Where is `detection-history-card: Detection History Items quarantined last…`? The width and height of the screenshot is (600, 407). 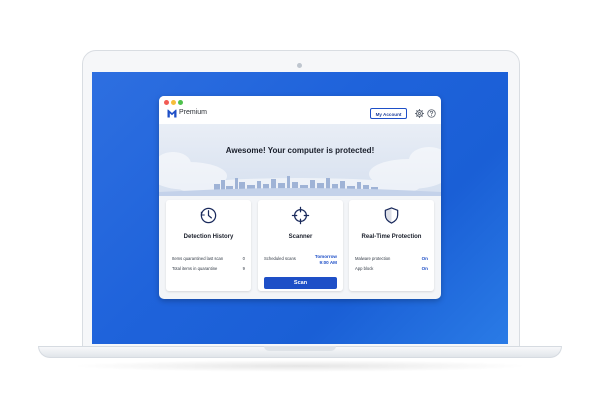 detection-history-card: Detection History Items quarantined last… is located at coordinates (208, 245).